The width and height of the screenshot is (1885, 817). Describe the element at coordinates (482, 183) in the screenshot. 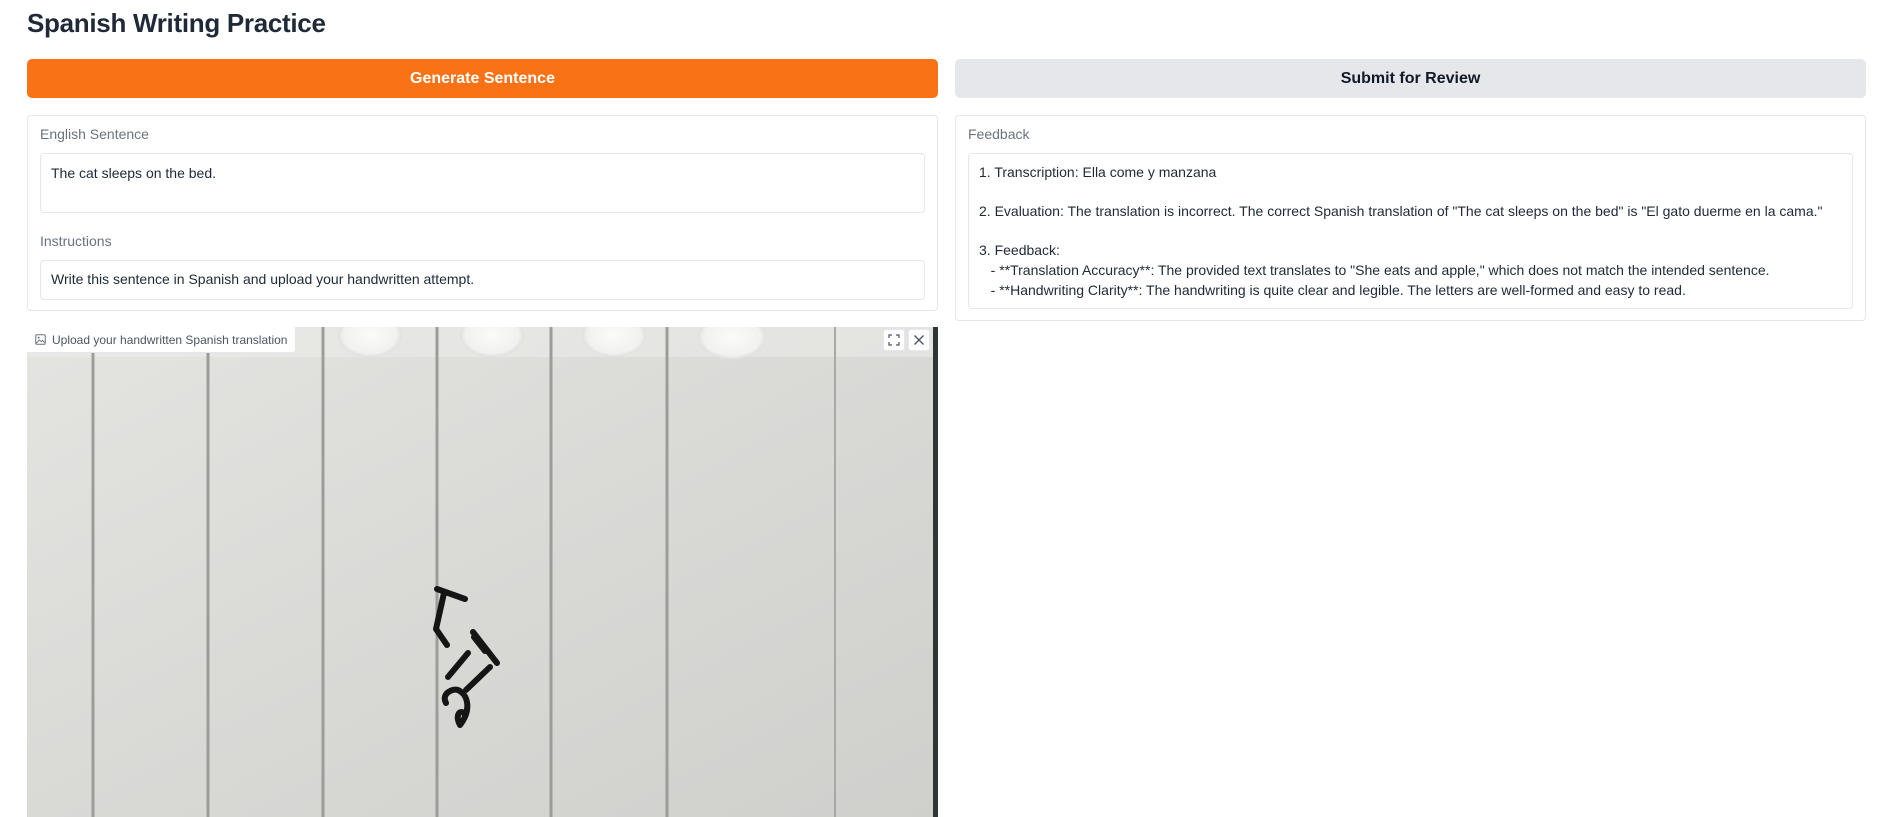

I see `english-sentence-field: The cat sleeps on the bed.` at that location.